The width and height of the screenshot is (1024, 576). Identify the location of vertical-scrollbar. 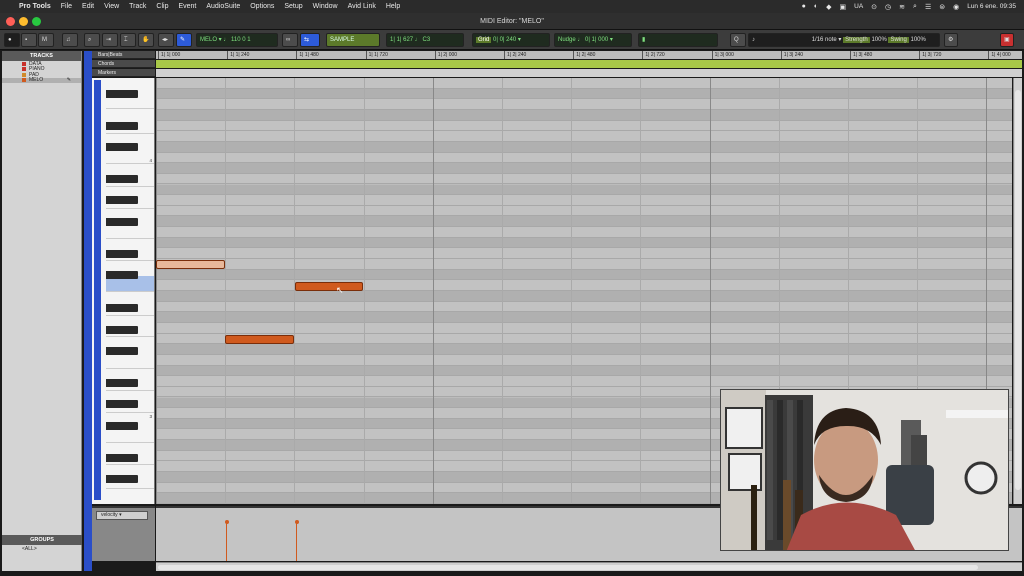
(1017, 291).